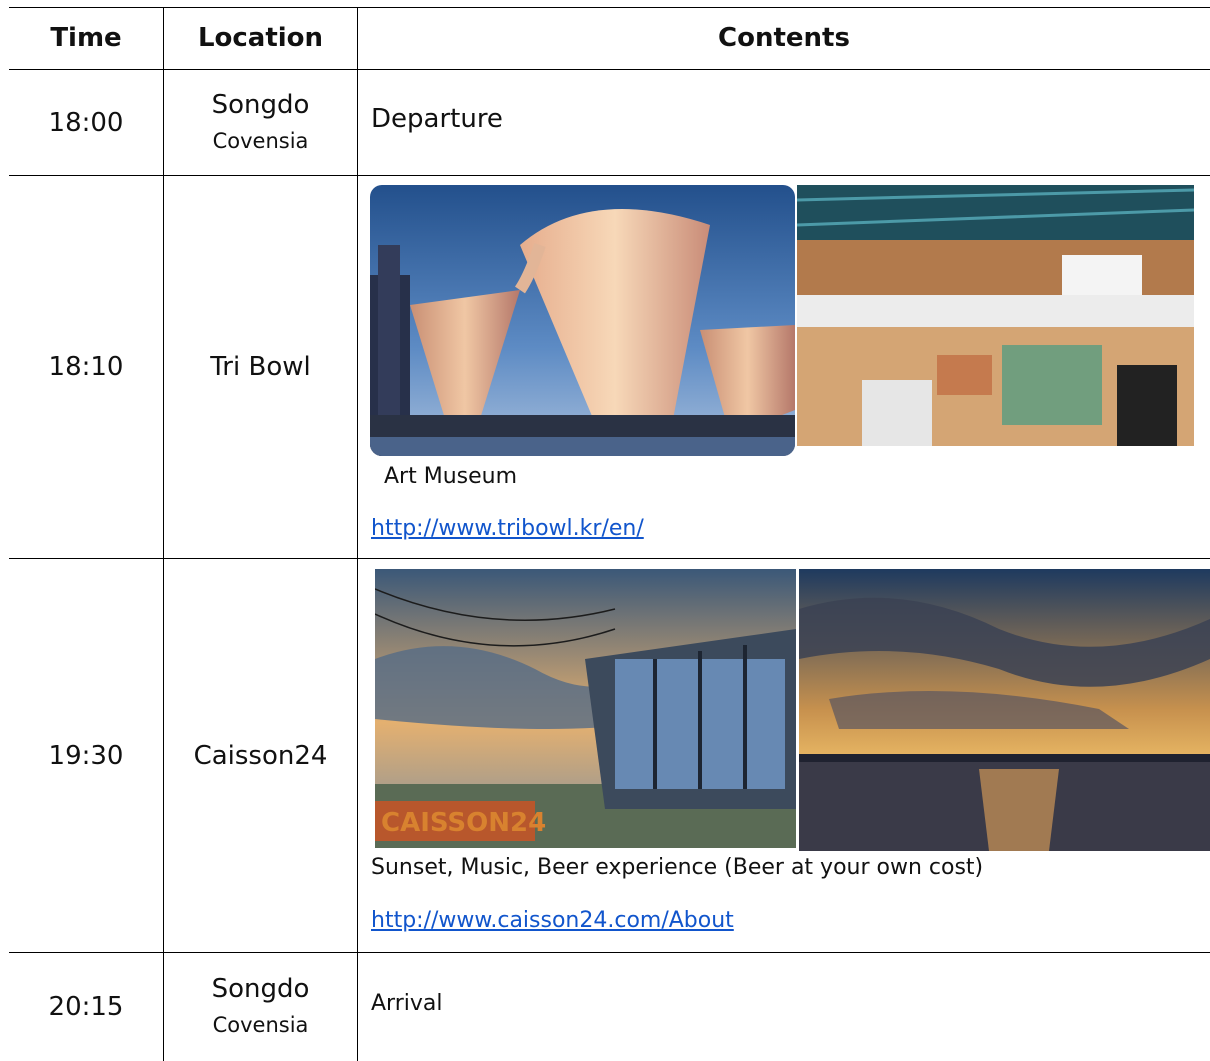 The image size is (1210, 1061). I want to click on sunset-sea-photo, so click(1004, 710).